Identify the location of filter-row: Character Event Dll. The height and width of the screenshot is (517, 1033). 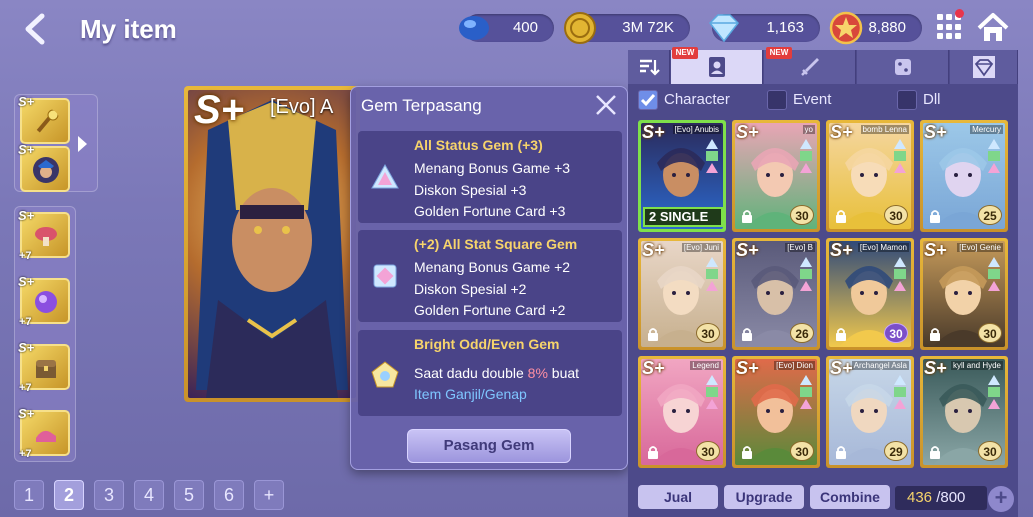
(823, 102).